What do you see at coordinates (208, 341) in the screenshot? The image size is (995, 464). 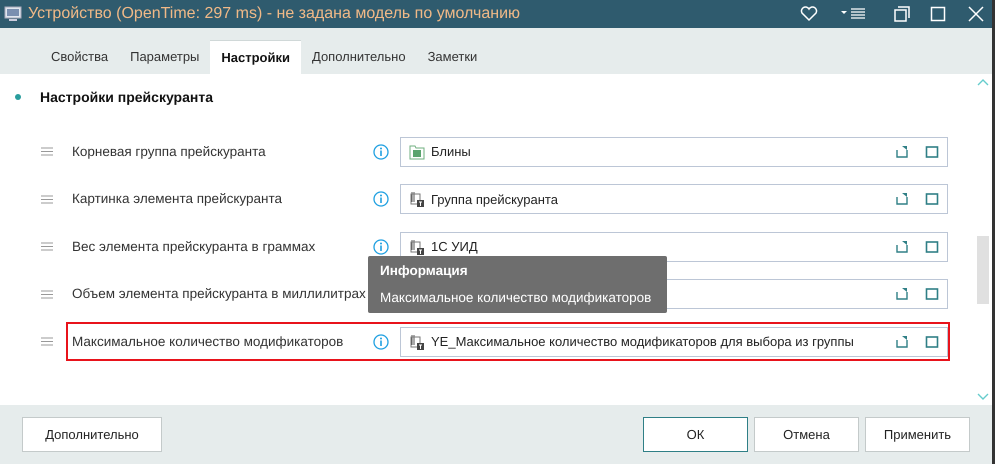 I see `setting-label: Максимальное количество модификаторов` at bounding box center [208, 341].